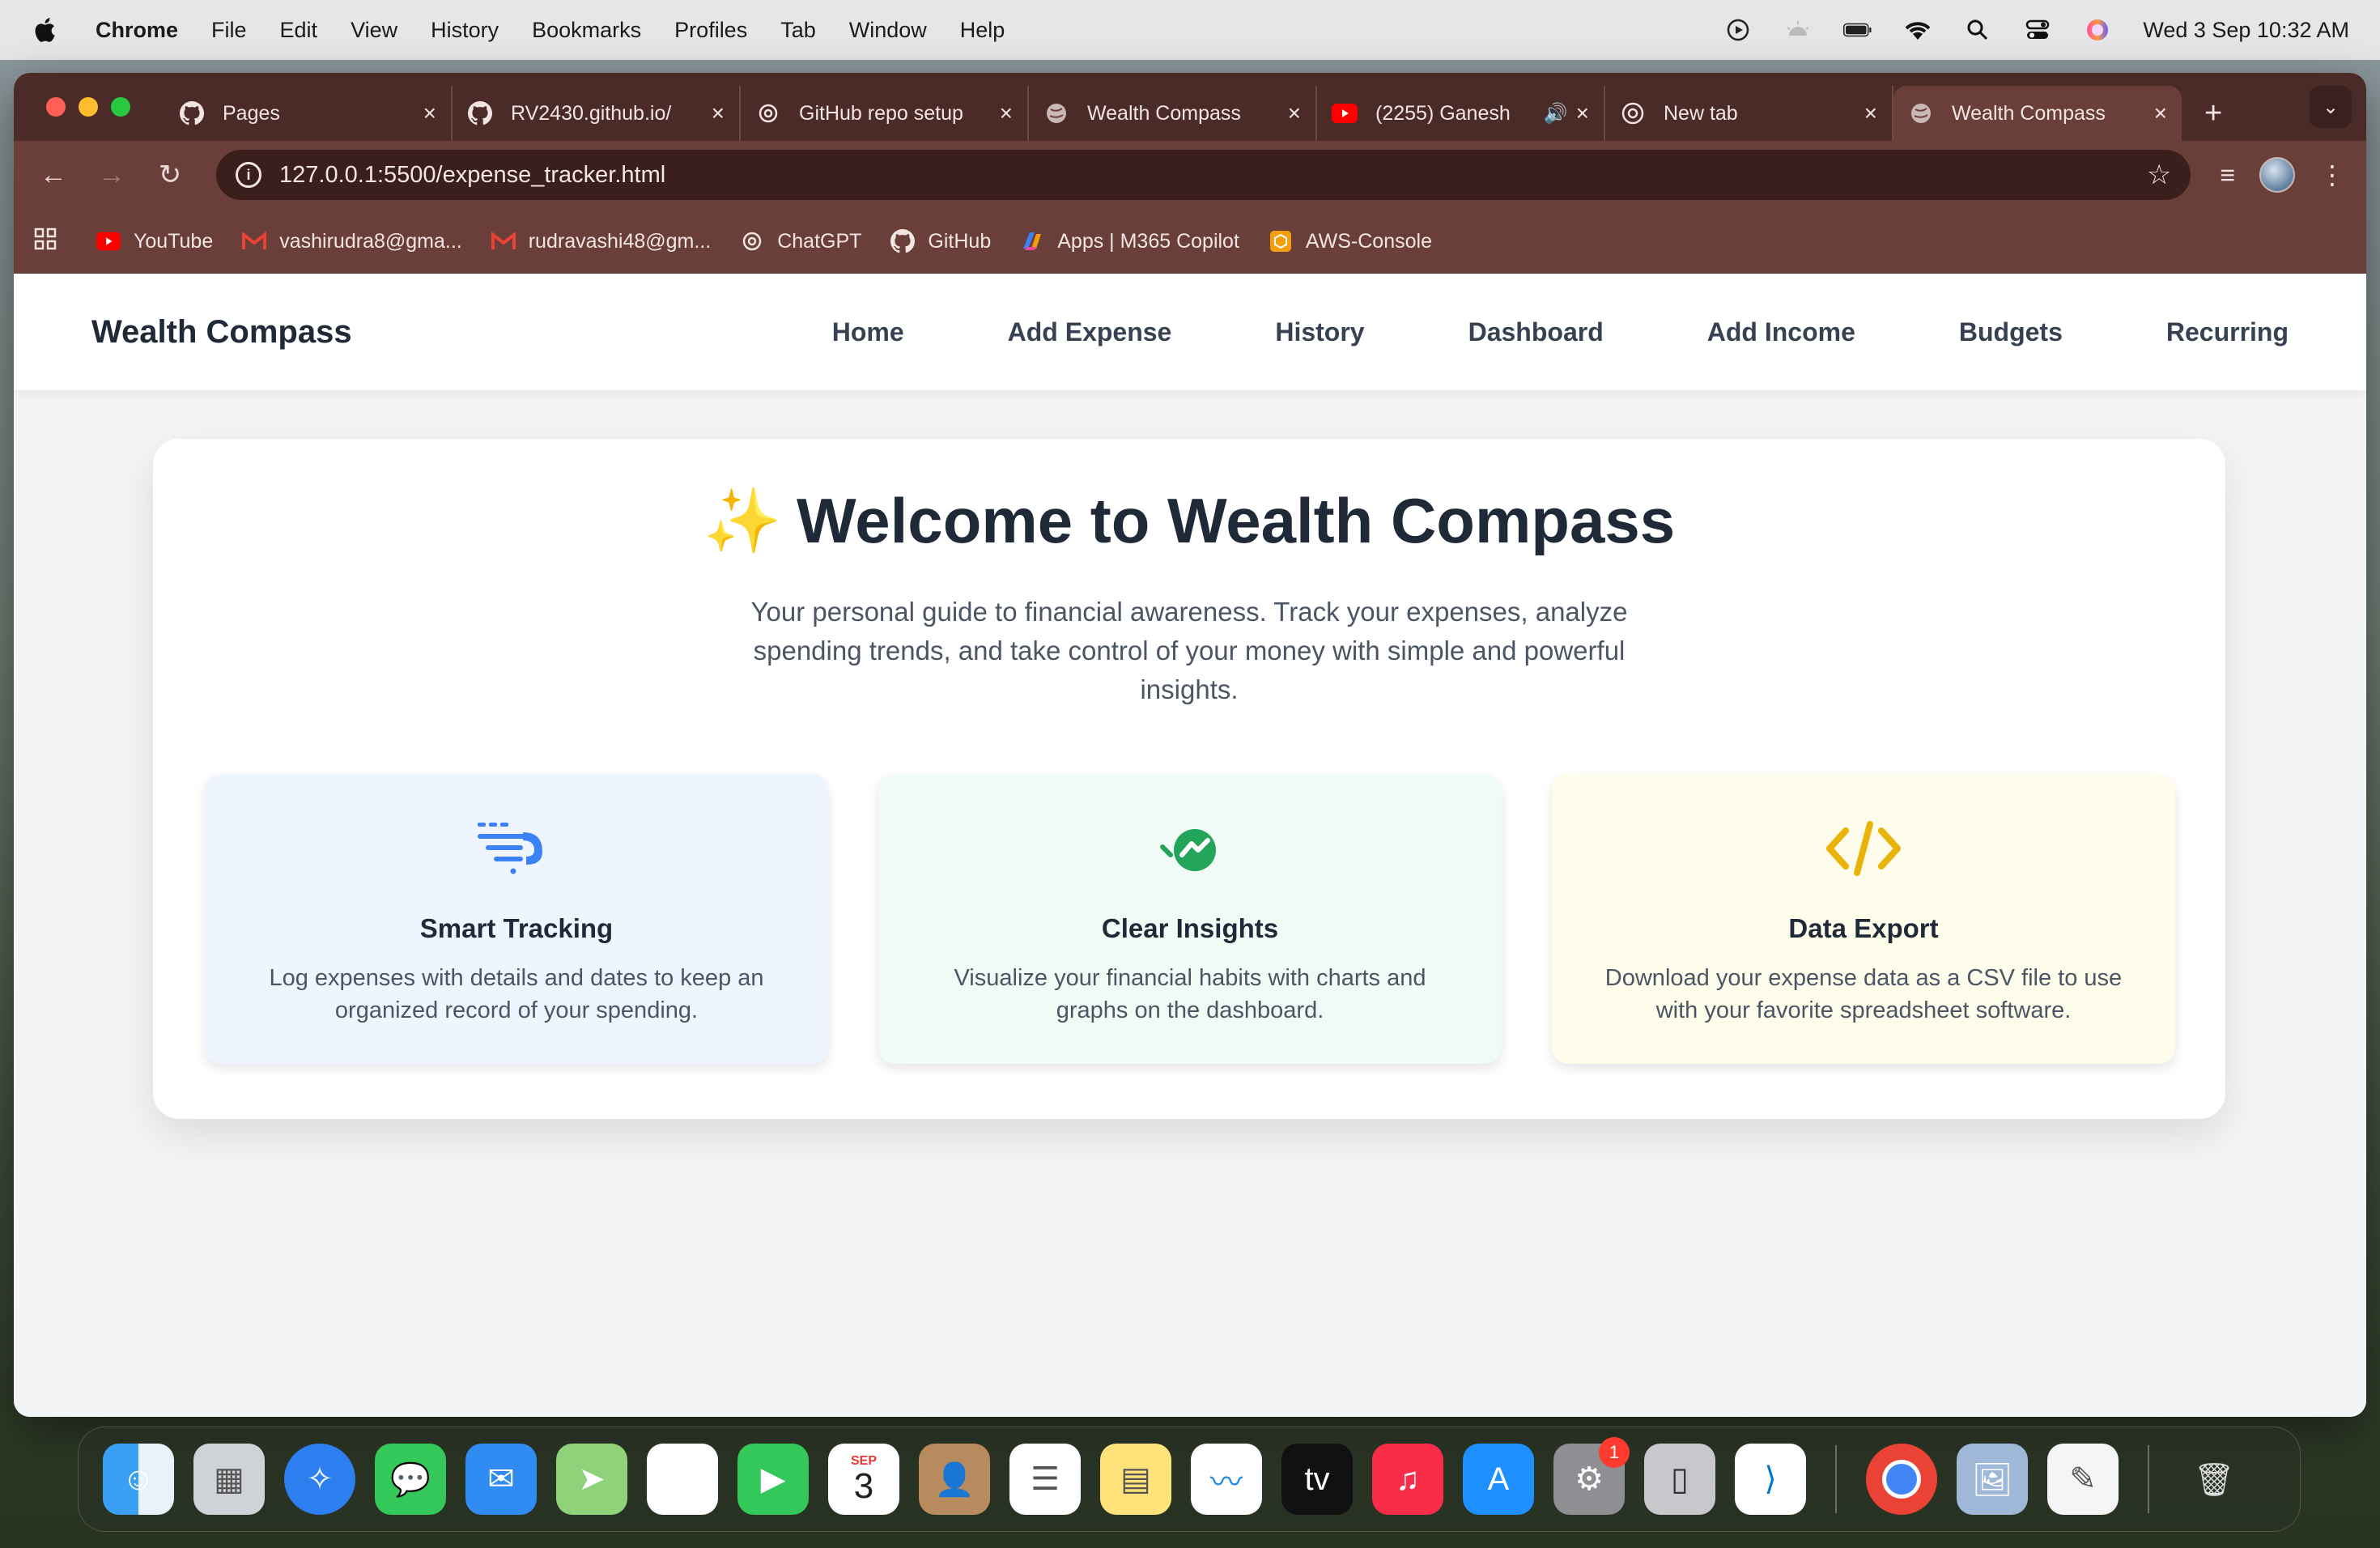 The height and width of the screenshot is (1548, 2380). Describe the element at coordinates (1129, 241) in the screenshot. I see `bookmark-m365-copilot: Apps | M365 Copilot` at that location.